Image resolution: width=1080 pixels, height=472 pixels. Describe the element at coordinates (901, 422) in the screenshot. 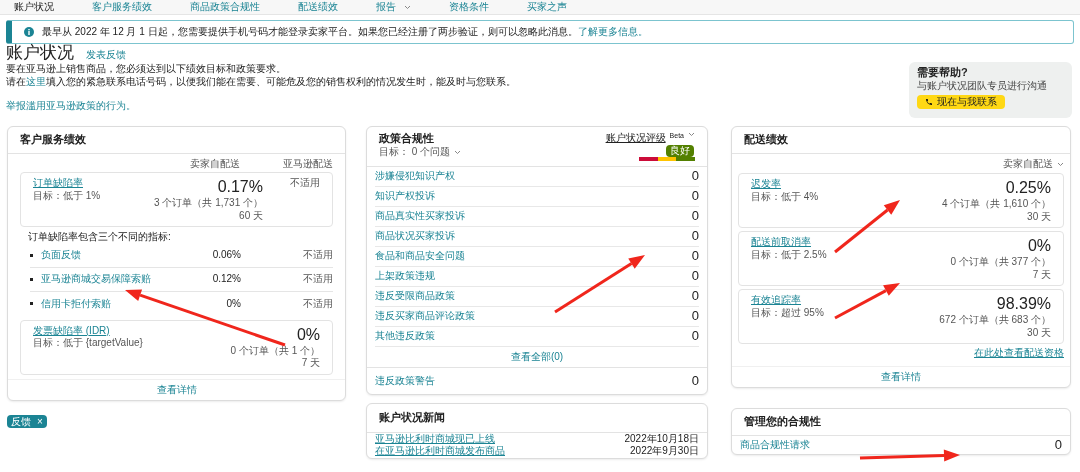

I see `card-title: 管理您的合规性` at that location.